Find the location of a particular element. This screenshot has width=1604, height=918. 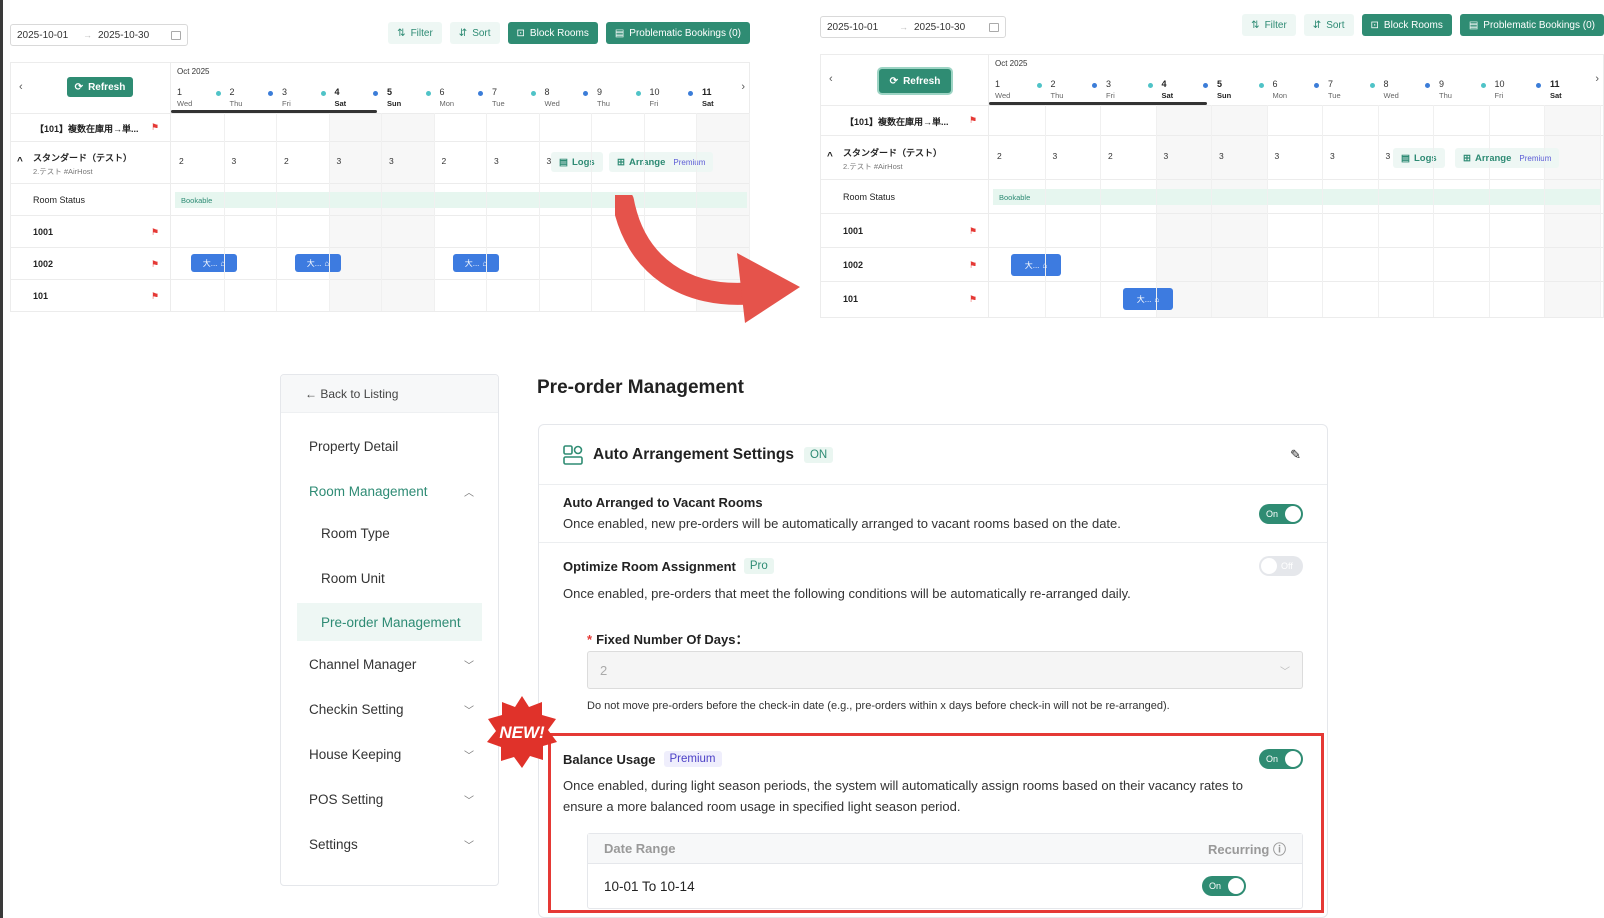

document-icon: ▤ is located at coordinates (619, 33).